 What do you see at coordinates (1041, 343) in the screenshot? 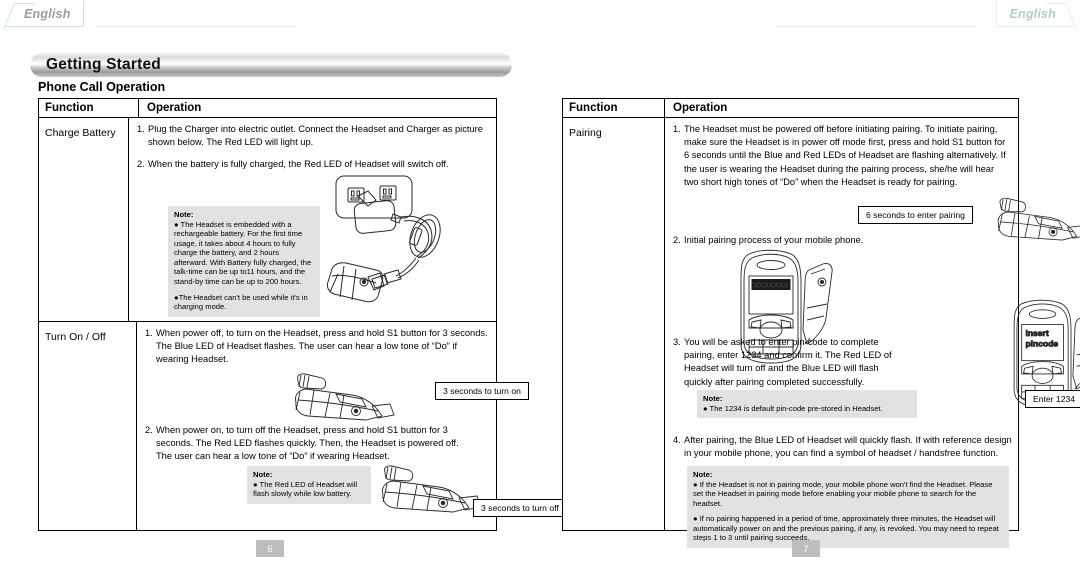
I see `phone-screen-text-2-line2: pincode` at bounding box center [1041, 343].